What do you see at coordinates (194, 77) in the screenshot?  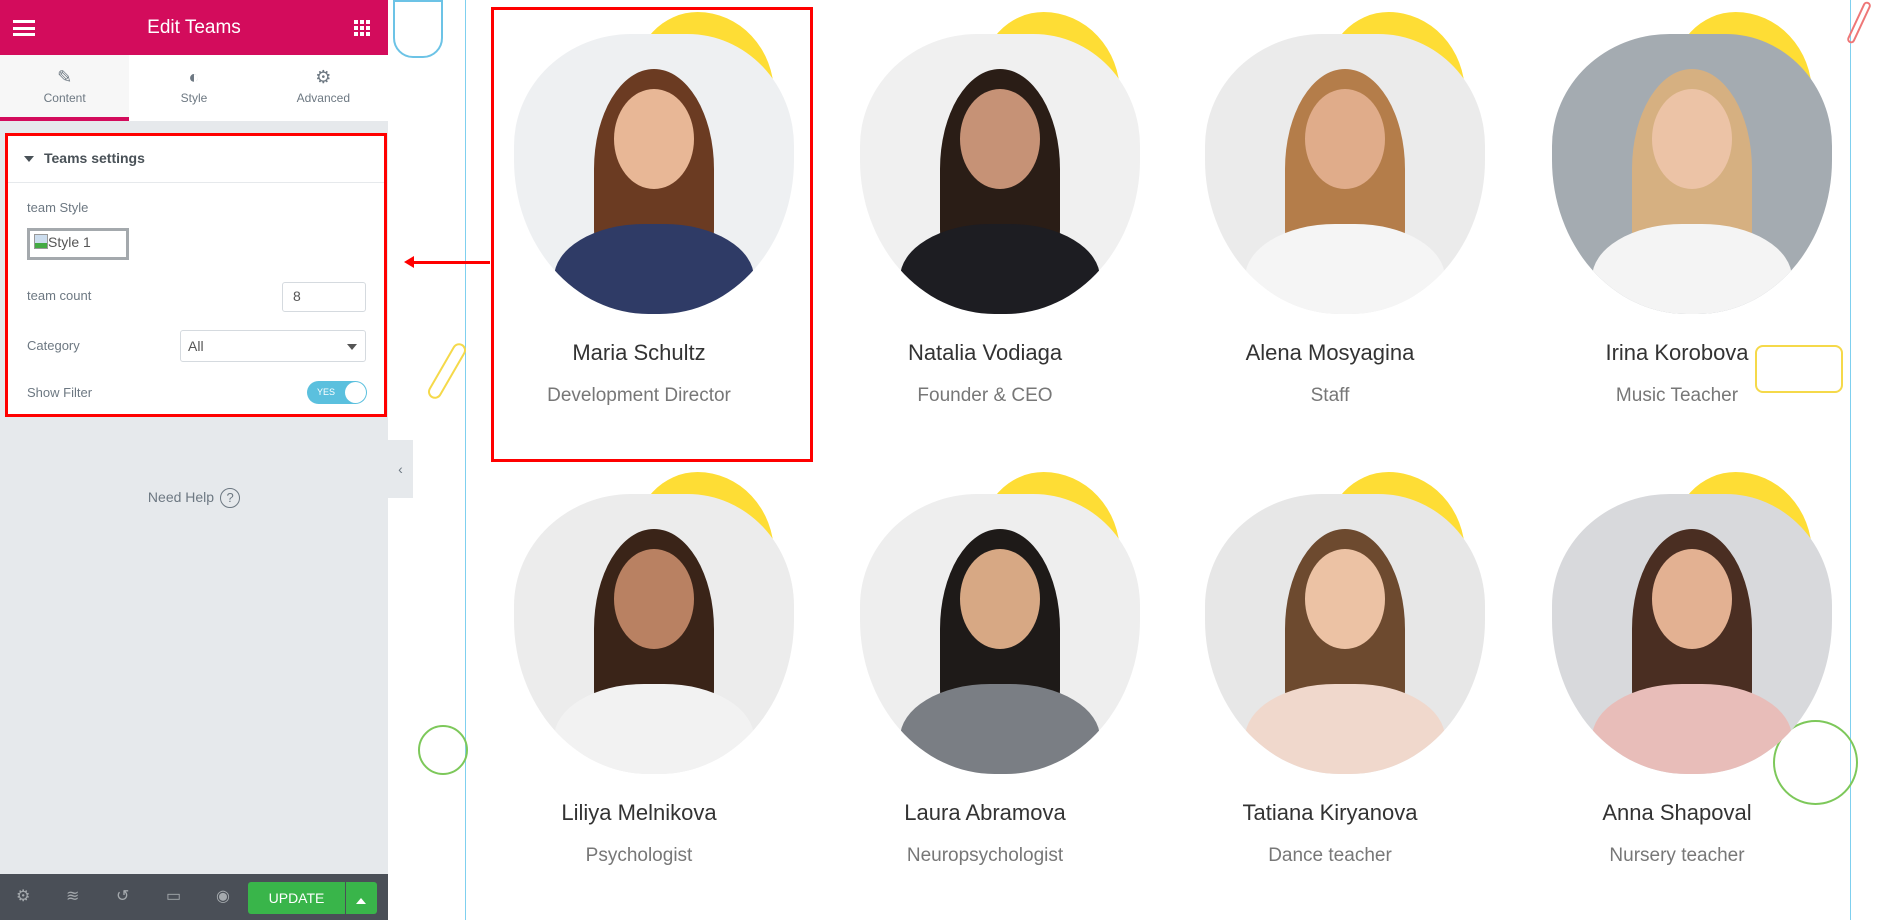 I see `half-circle-icon: ◐` at bounding box center [194, 77].